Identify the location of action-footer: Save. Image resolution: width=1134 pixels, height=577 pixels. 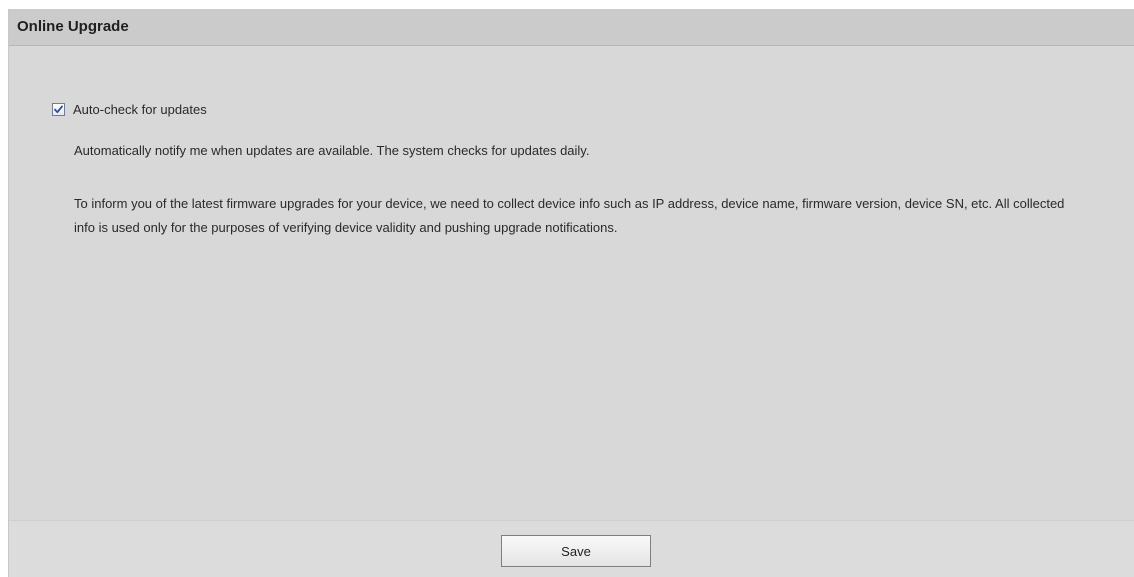
(571, 548).